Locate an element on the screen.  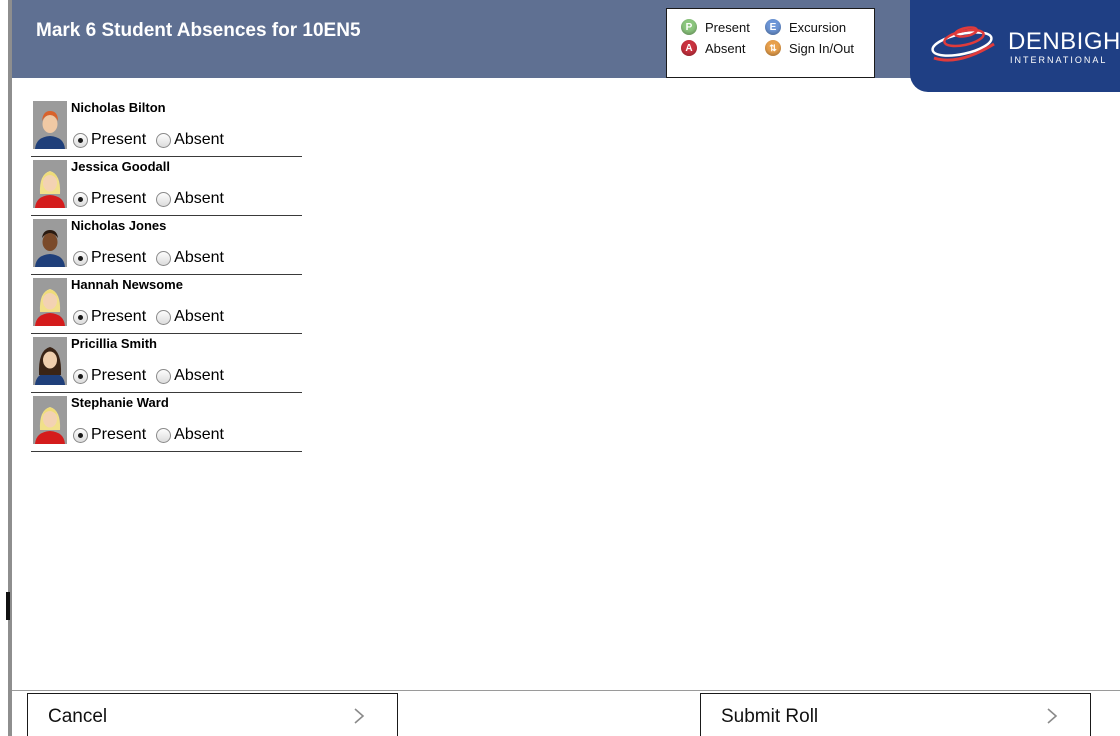
student-name: Pricillia Smith is located at coordinates (114, 343).